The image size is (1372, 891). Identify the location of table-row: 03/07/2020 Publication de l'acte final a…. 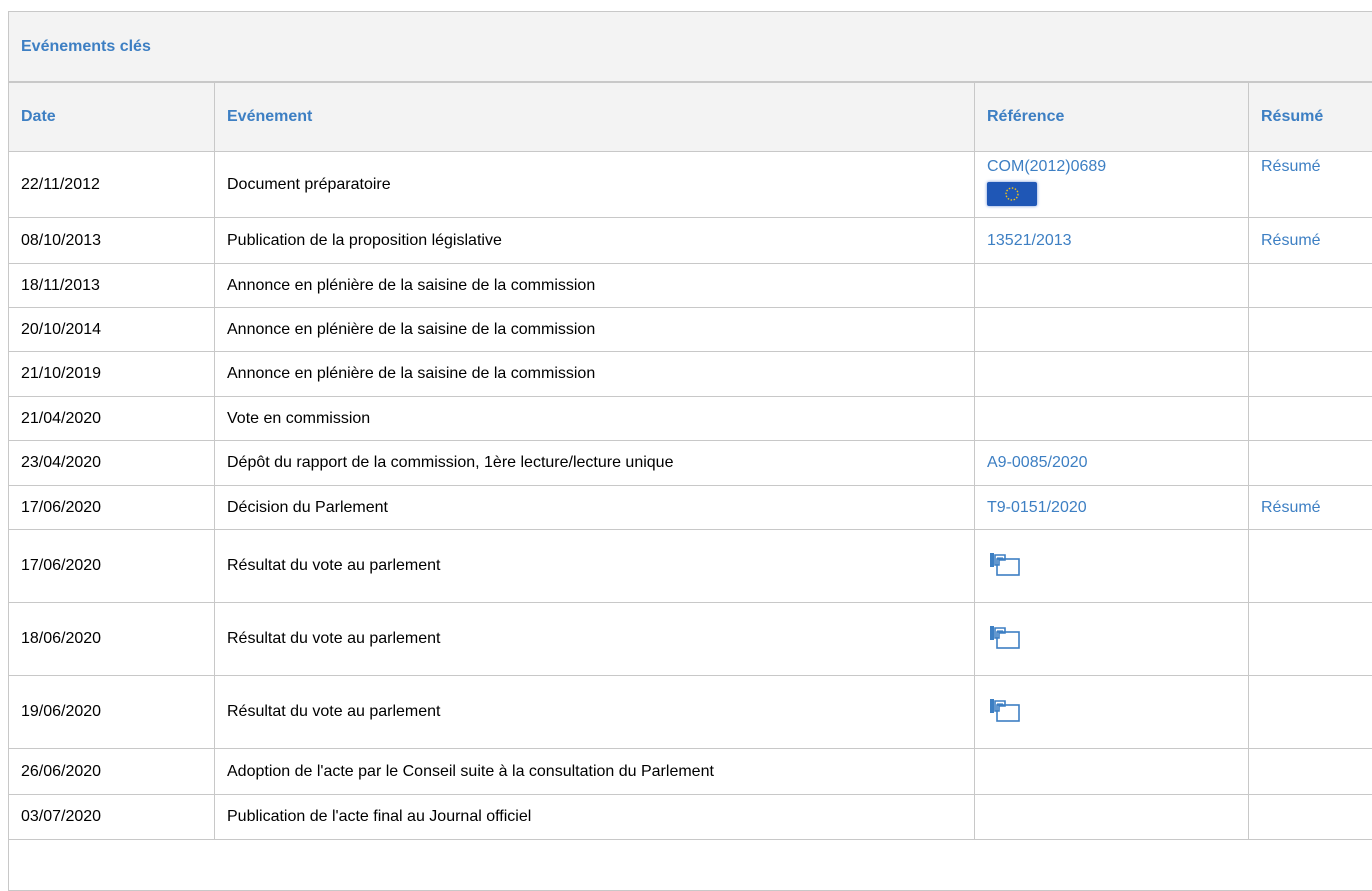
(690, 817).